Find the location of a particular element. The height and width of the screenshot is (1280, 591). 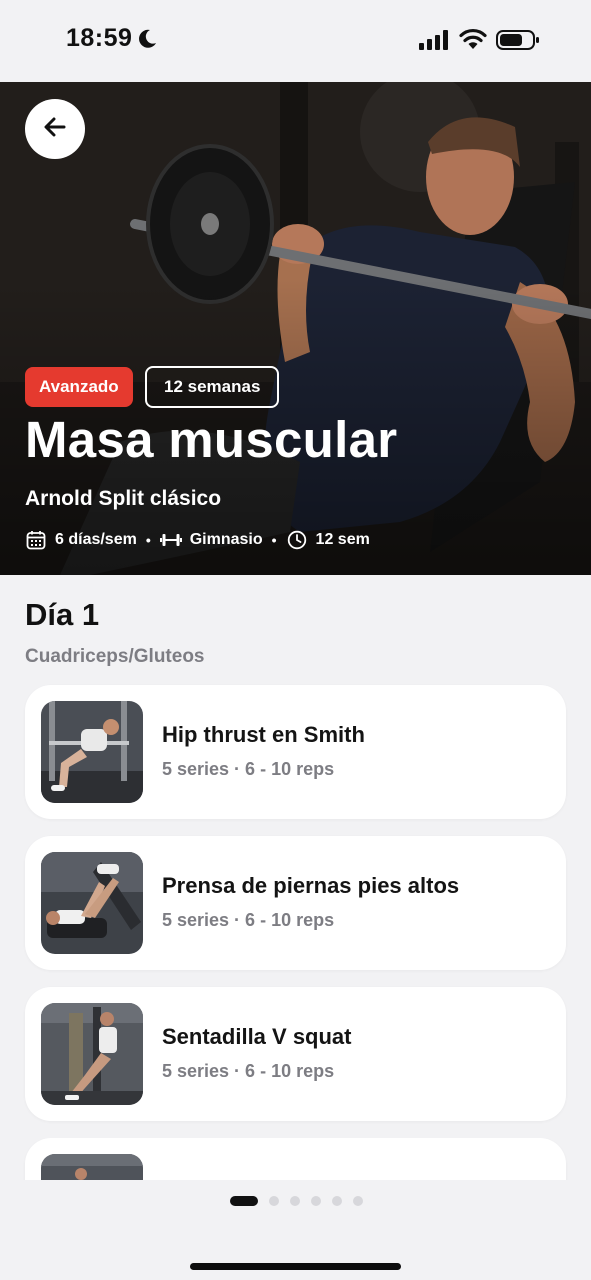

meta-place: Gimnasio is located at coordinates (226, 539).